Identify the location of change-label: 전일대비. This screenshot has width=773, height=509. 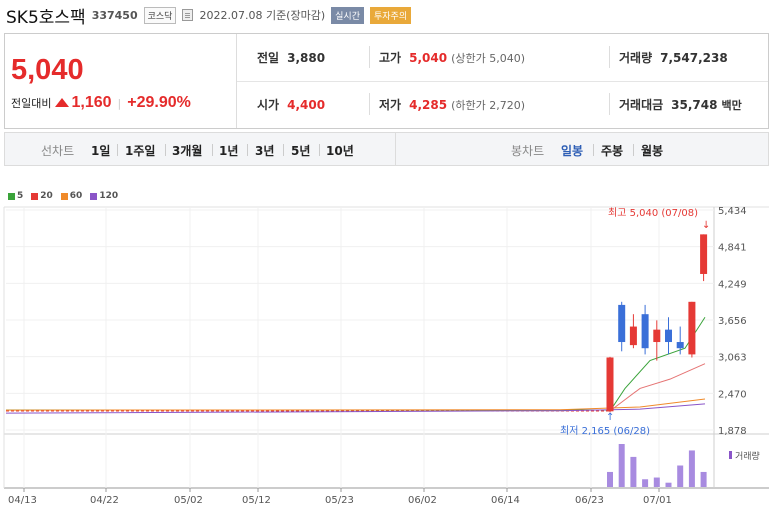
(31, 103).